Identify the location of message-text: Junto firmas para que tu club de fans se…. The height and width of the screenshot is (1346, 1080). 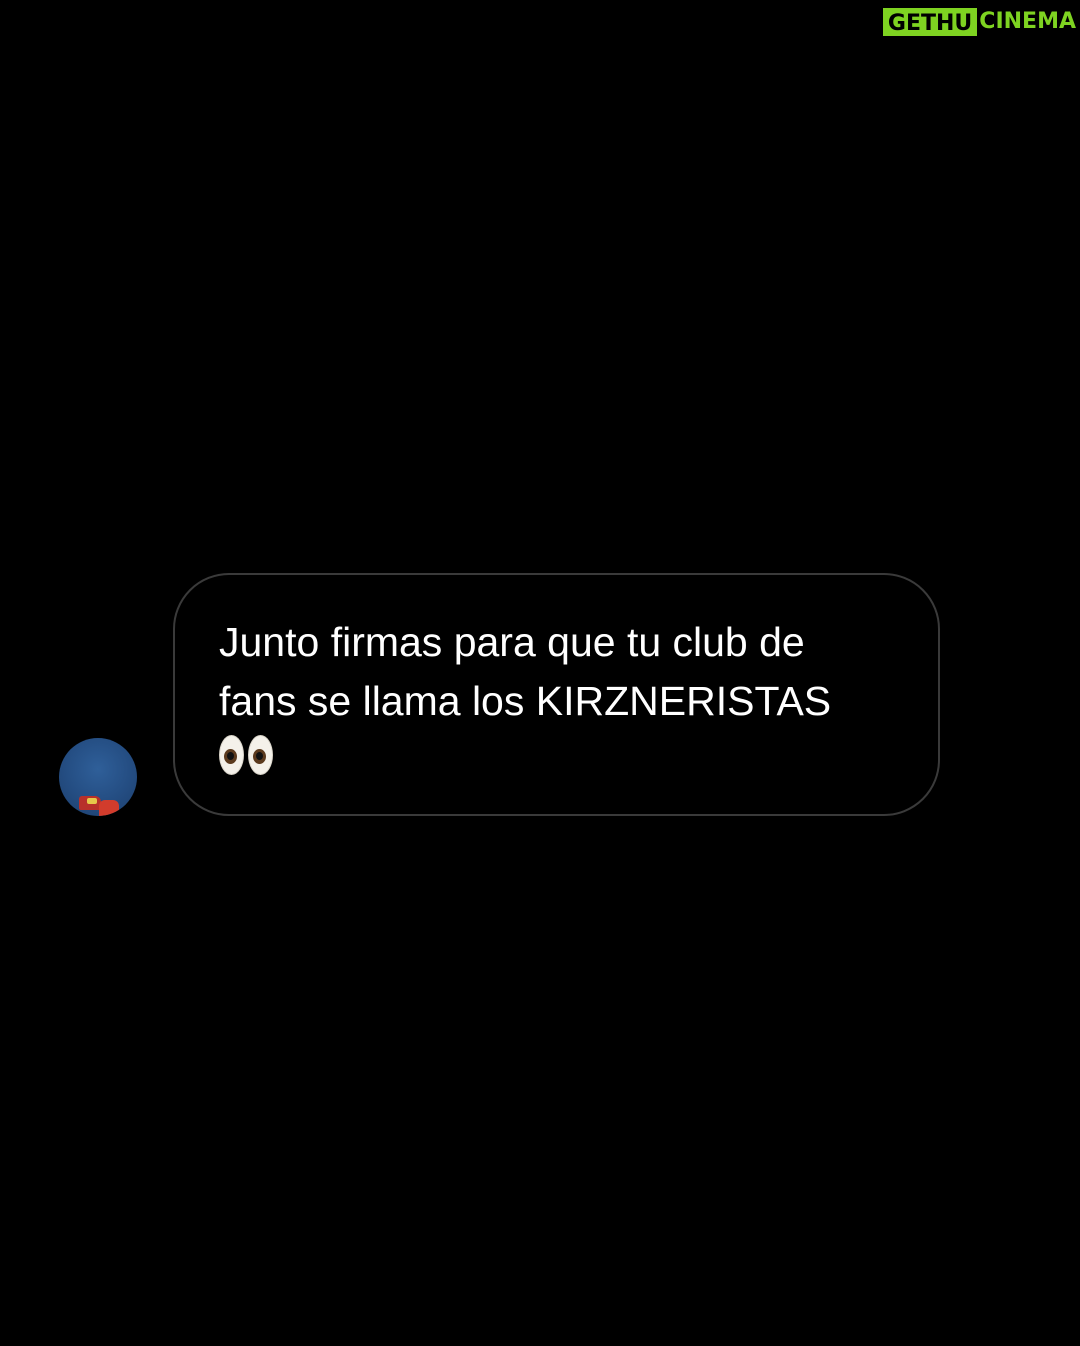
(525, 671).